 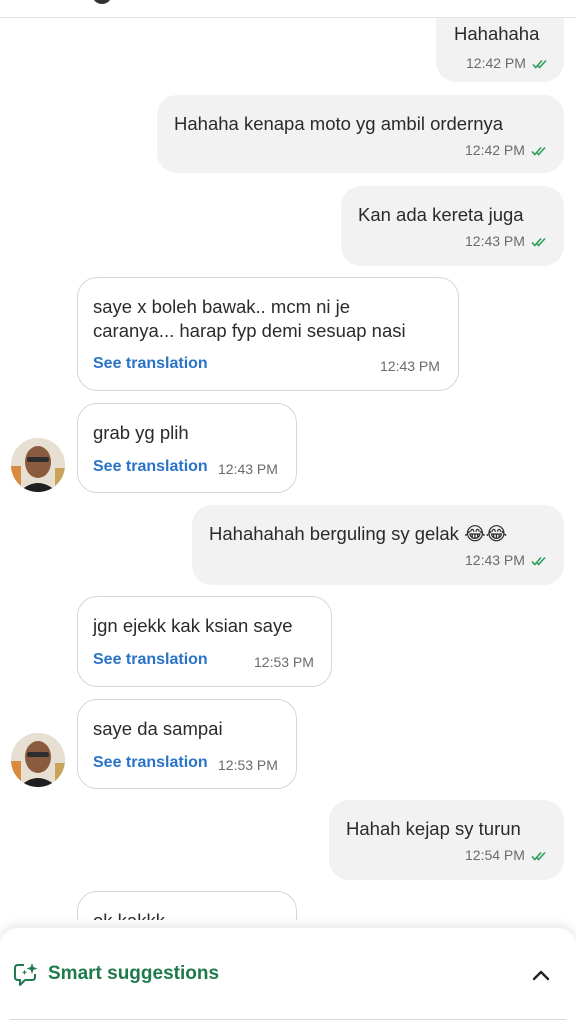 What do you see at coordinates (358, 533) in the screenshot?
I see `message-text: Hahahahah berguling sy gelak 😂😂` at bounding box center [358, 533].